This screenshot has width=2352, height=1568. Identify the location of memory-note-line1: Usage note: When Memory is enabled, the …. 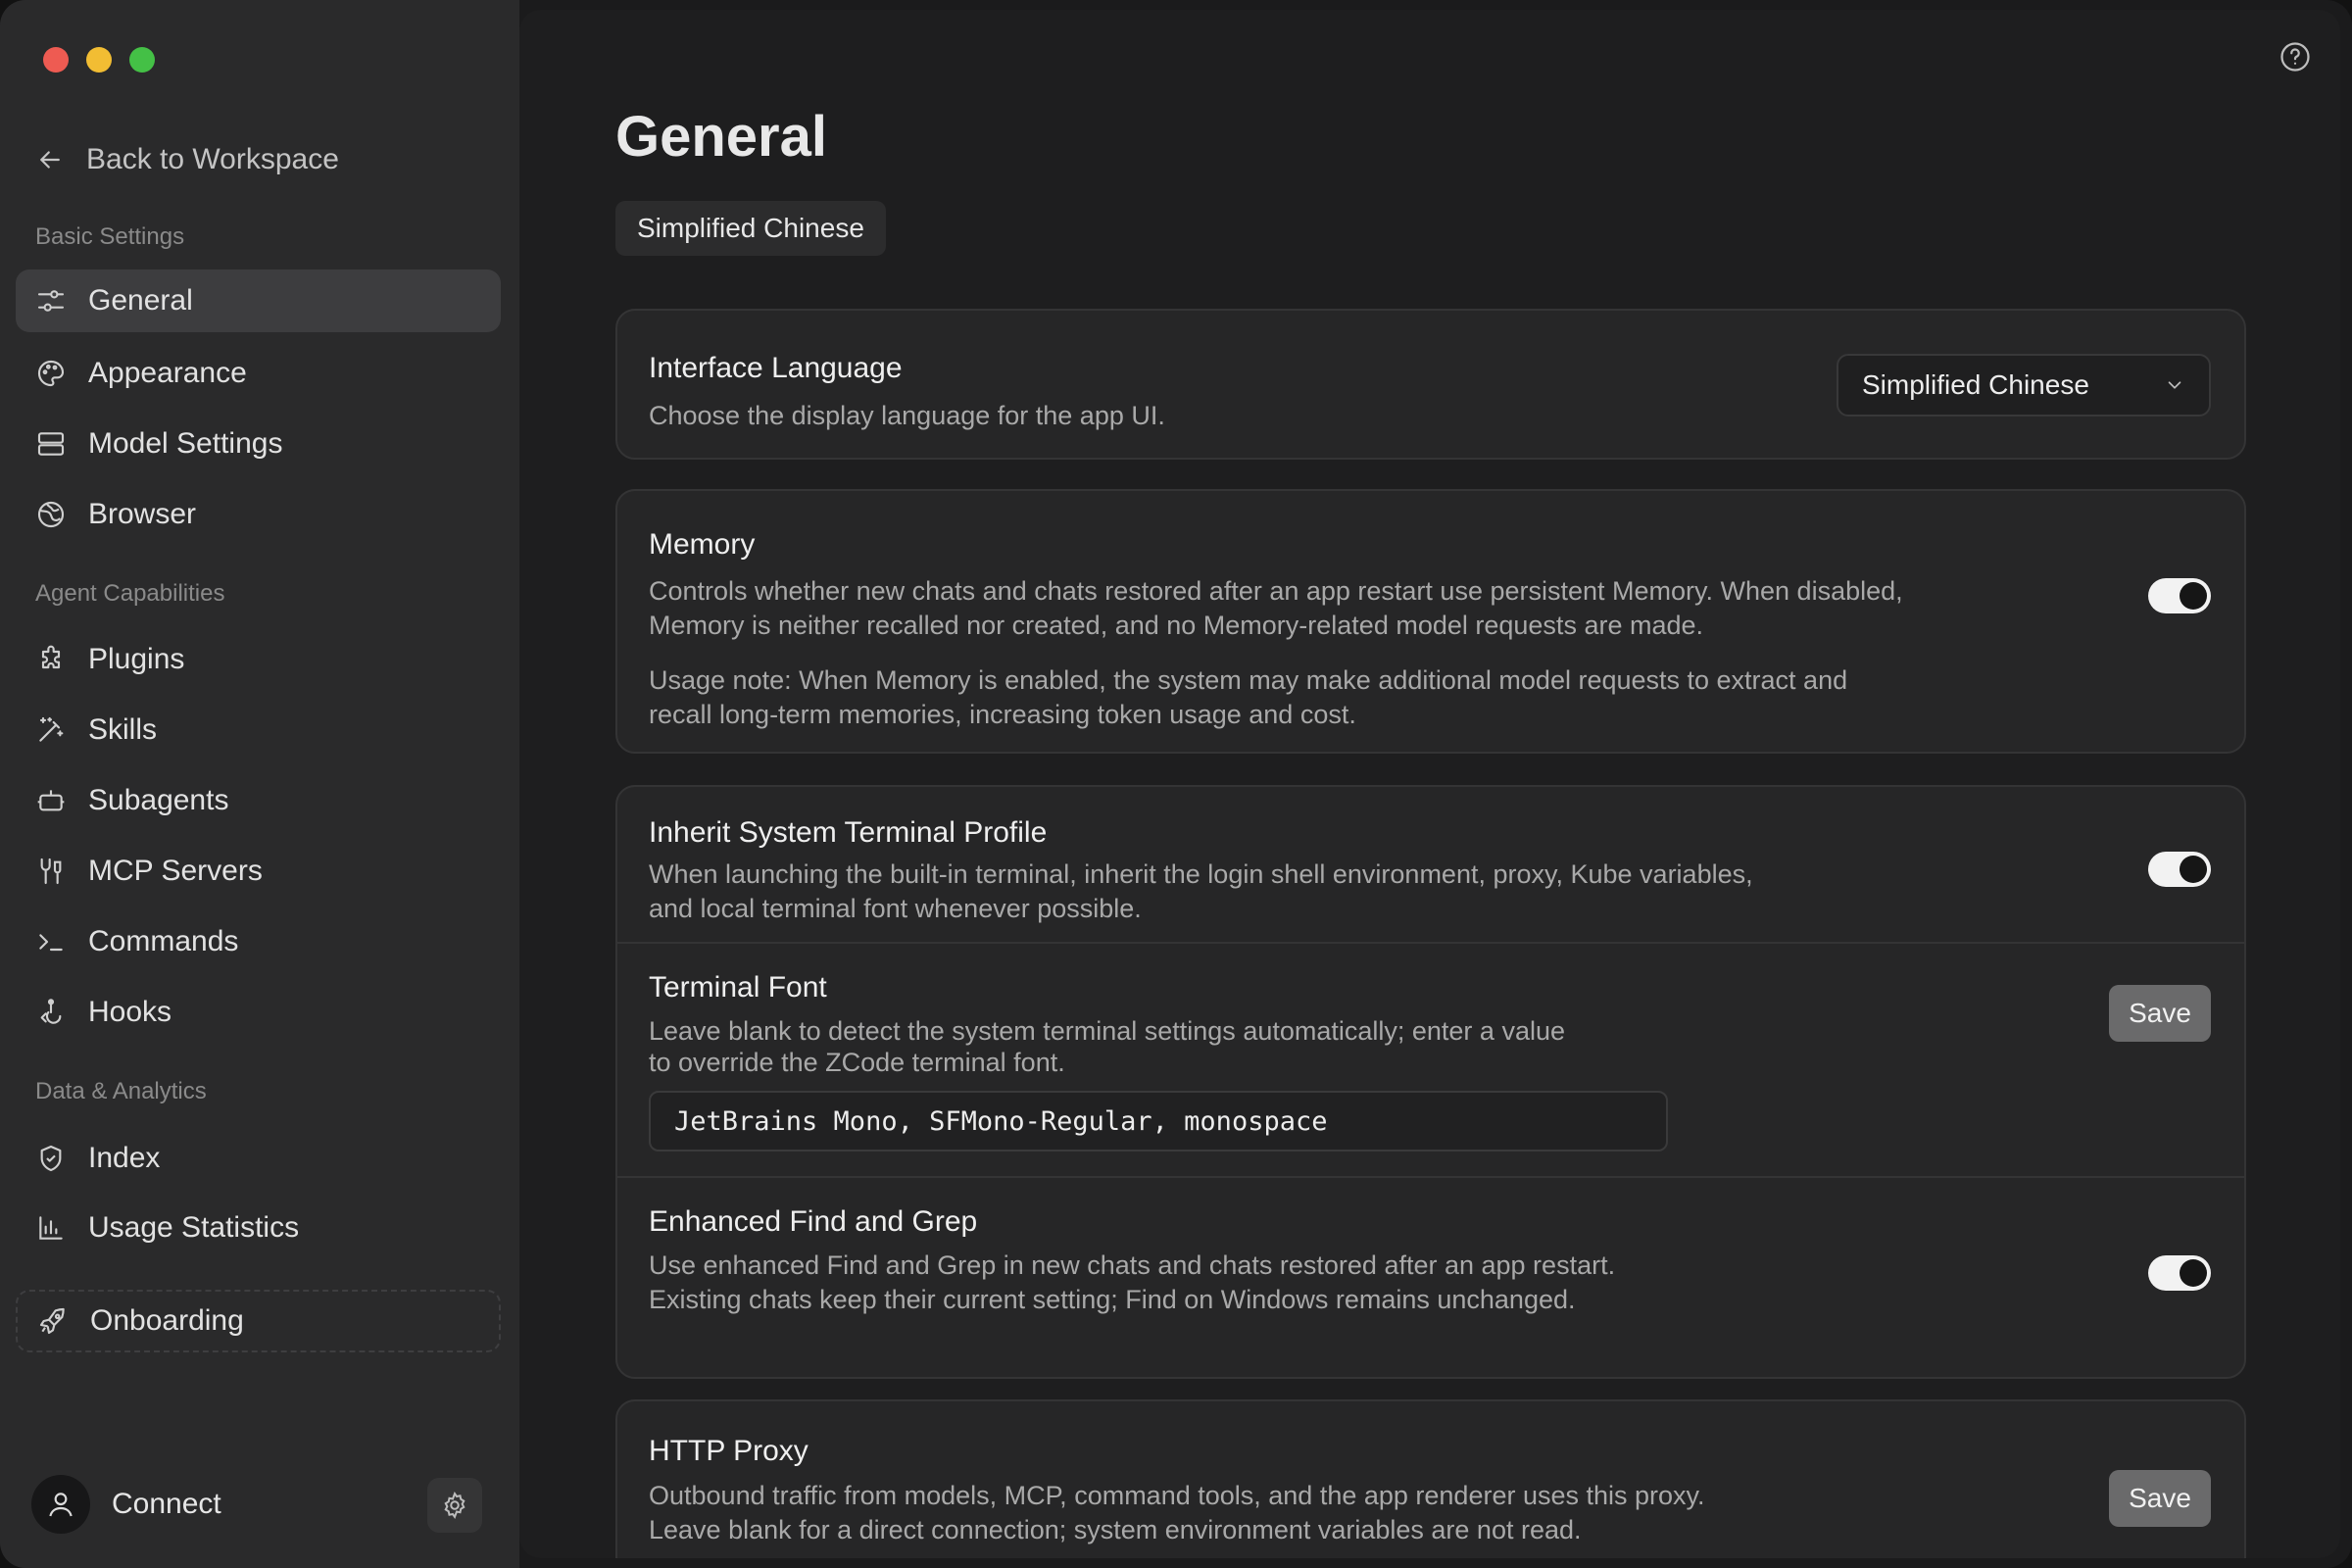
(1248, 680).